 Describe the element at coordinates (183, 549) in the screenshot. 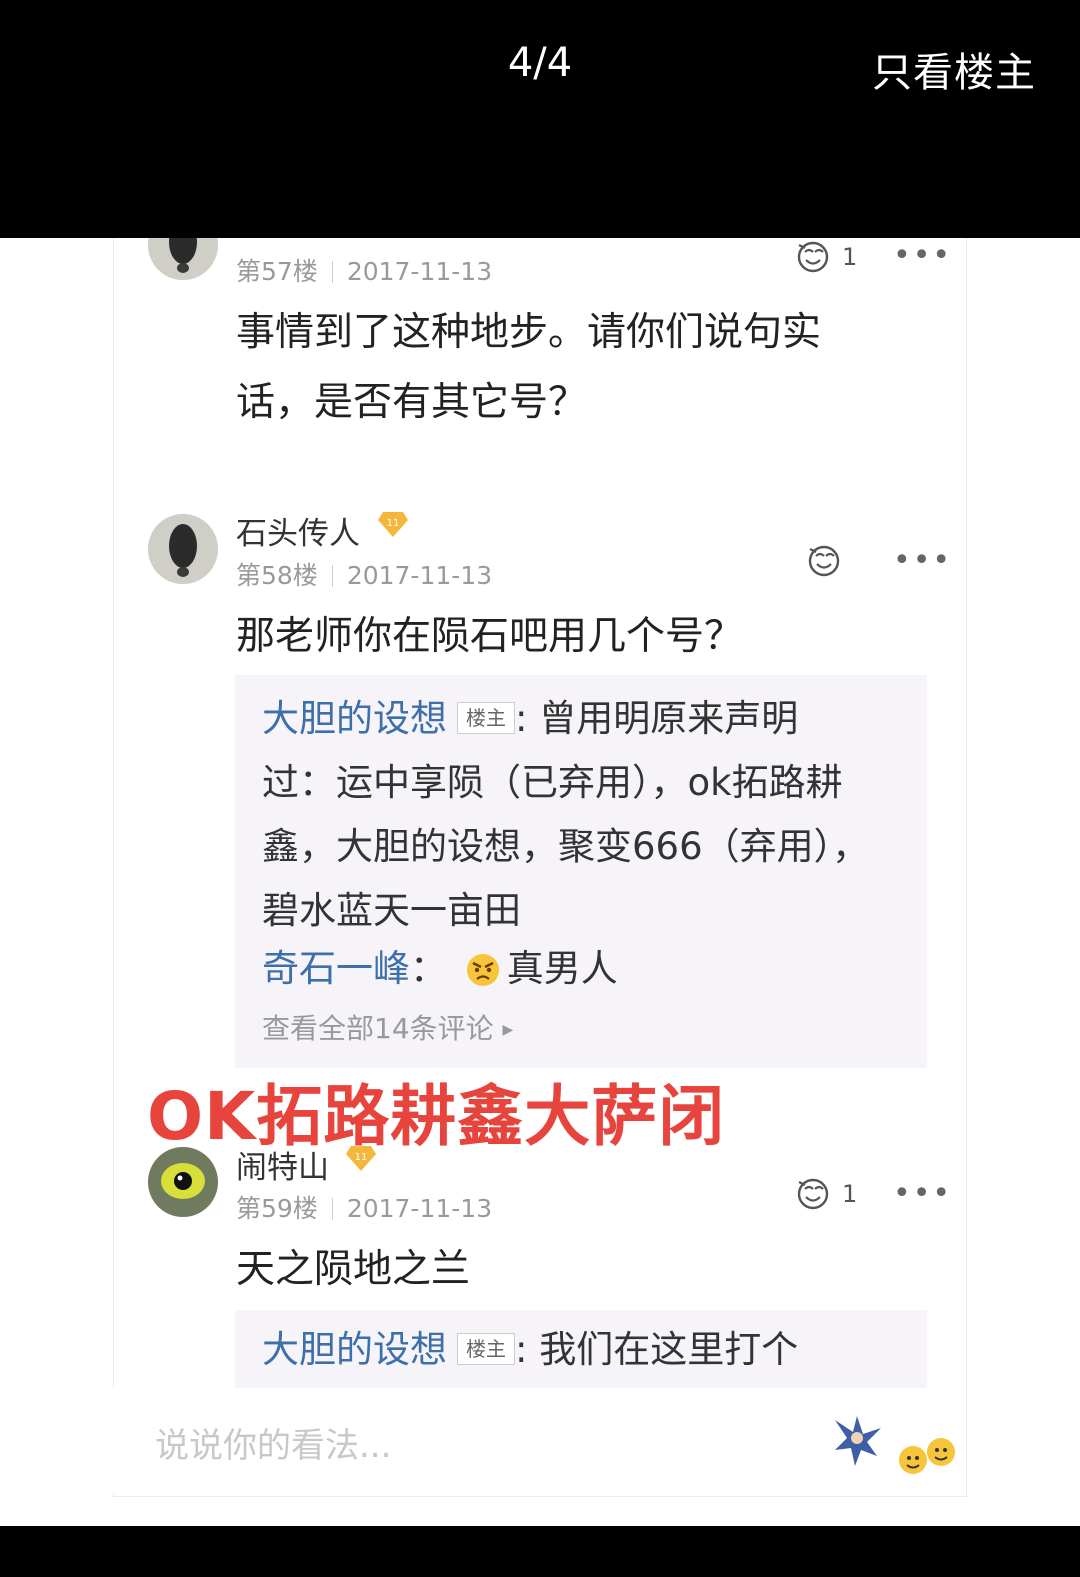

I see `avatar` at that location.